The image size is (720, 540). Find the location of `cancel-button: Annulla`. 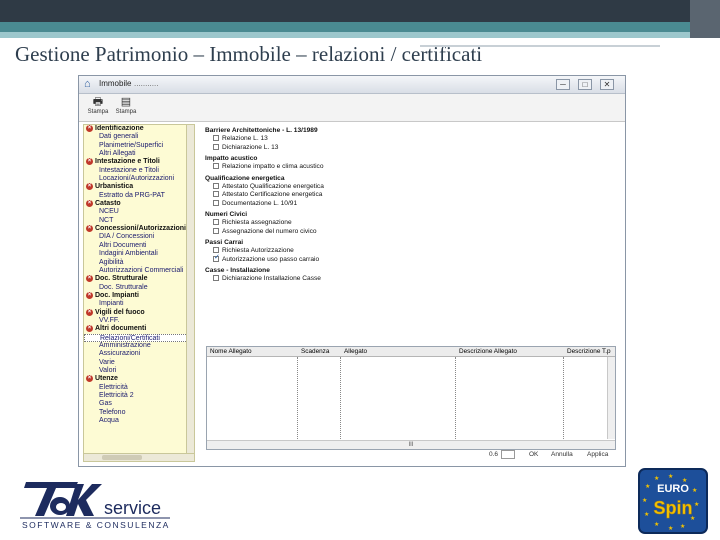

cancel-button: Annulla is located at coordinates (562, 454).